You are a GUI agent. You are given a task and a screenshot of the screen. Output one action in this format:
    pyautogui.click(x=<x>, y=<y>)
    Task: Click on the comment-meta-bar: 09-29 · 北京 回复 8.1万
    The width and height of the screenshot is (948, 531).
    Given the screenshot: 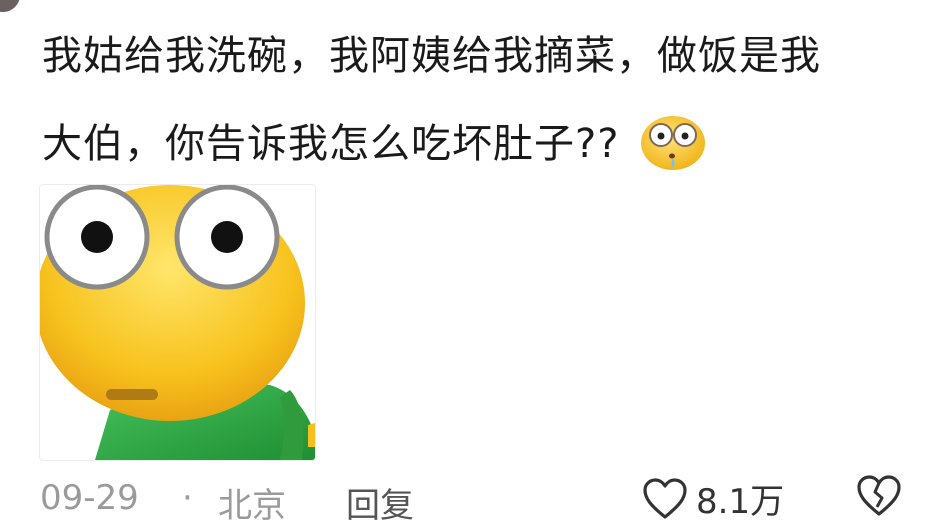 What is the action you would take?
    pyautogui.click(x=480, y=500)
    